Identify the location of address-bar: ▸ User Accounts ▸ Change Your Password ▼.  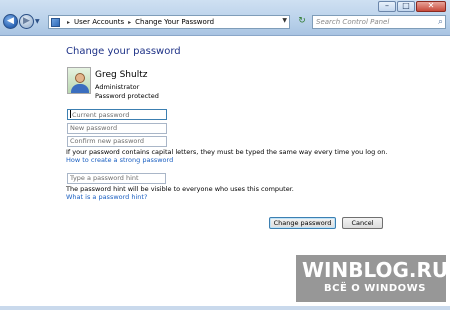
(169, 22).